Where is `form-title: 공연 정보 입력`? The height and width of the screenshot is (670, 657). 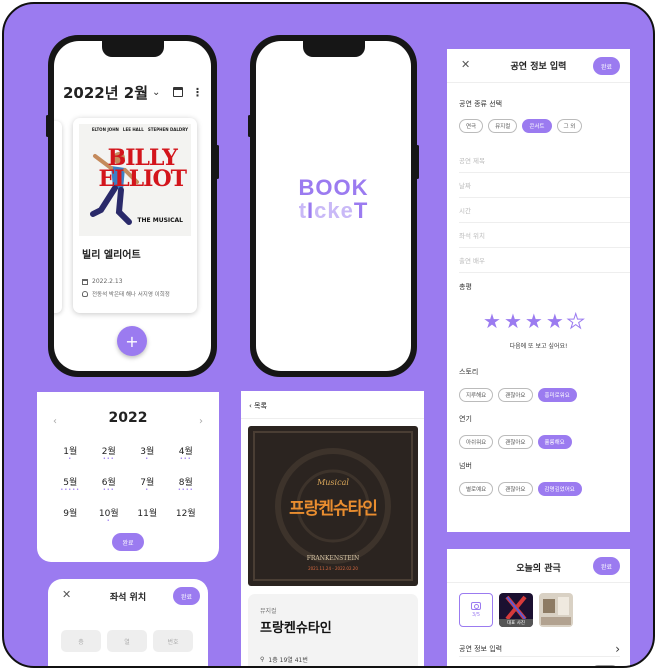
form-title: 공연 정보 입력 is located at coordinates (538, 67).